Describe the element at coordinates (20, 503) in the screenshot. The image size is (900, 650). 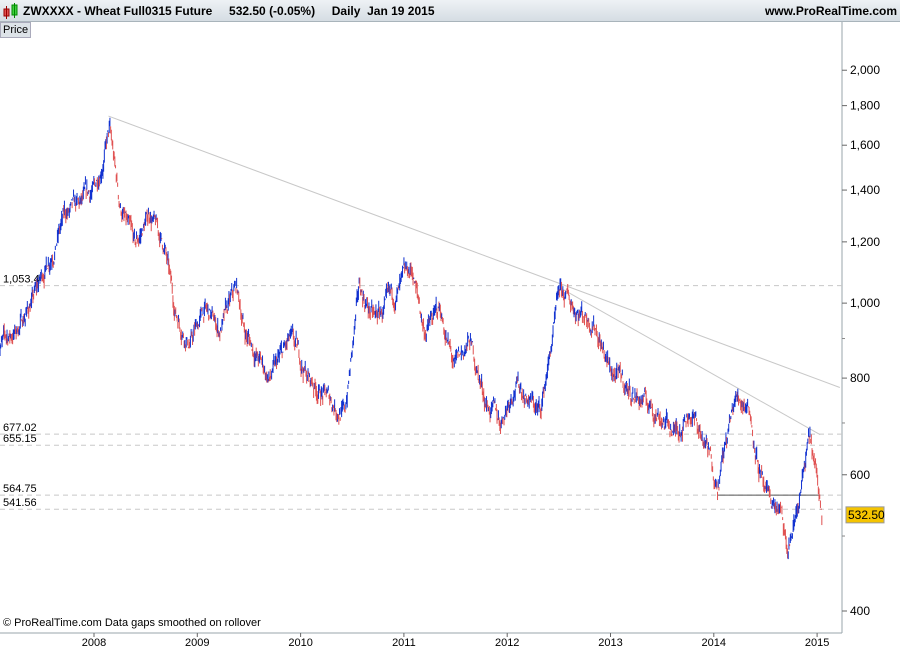
I see `level-label: 541.56` at that location.